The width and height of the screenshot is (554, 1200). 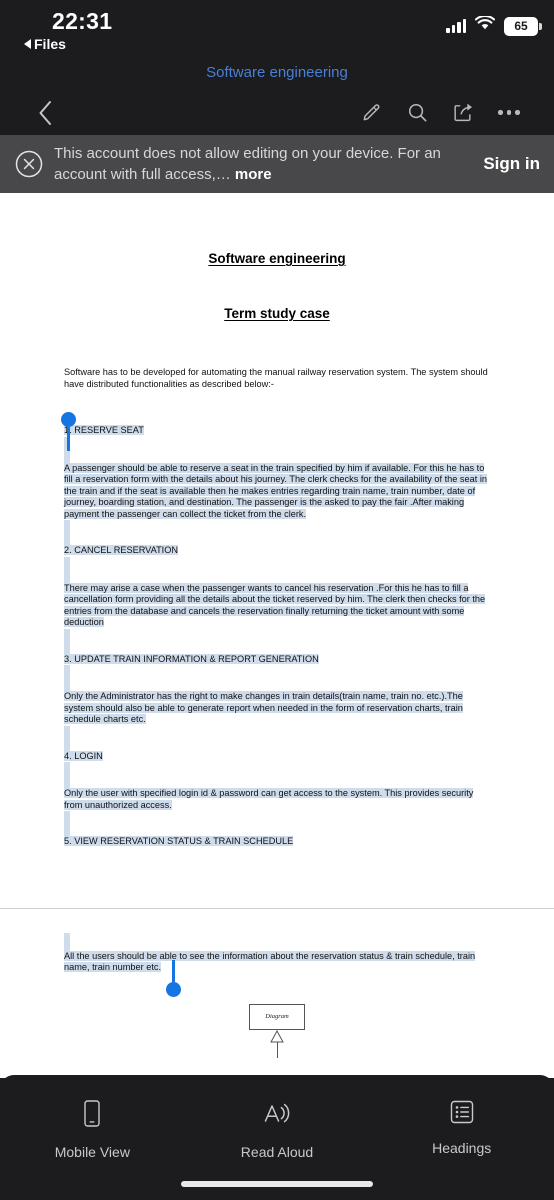 What do you see at coordinates (509, 164) in the screenshot?
I see `sign-in-button: Sign in` at bounding box center [509, 164].